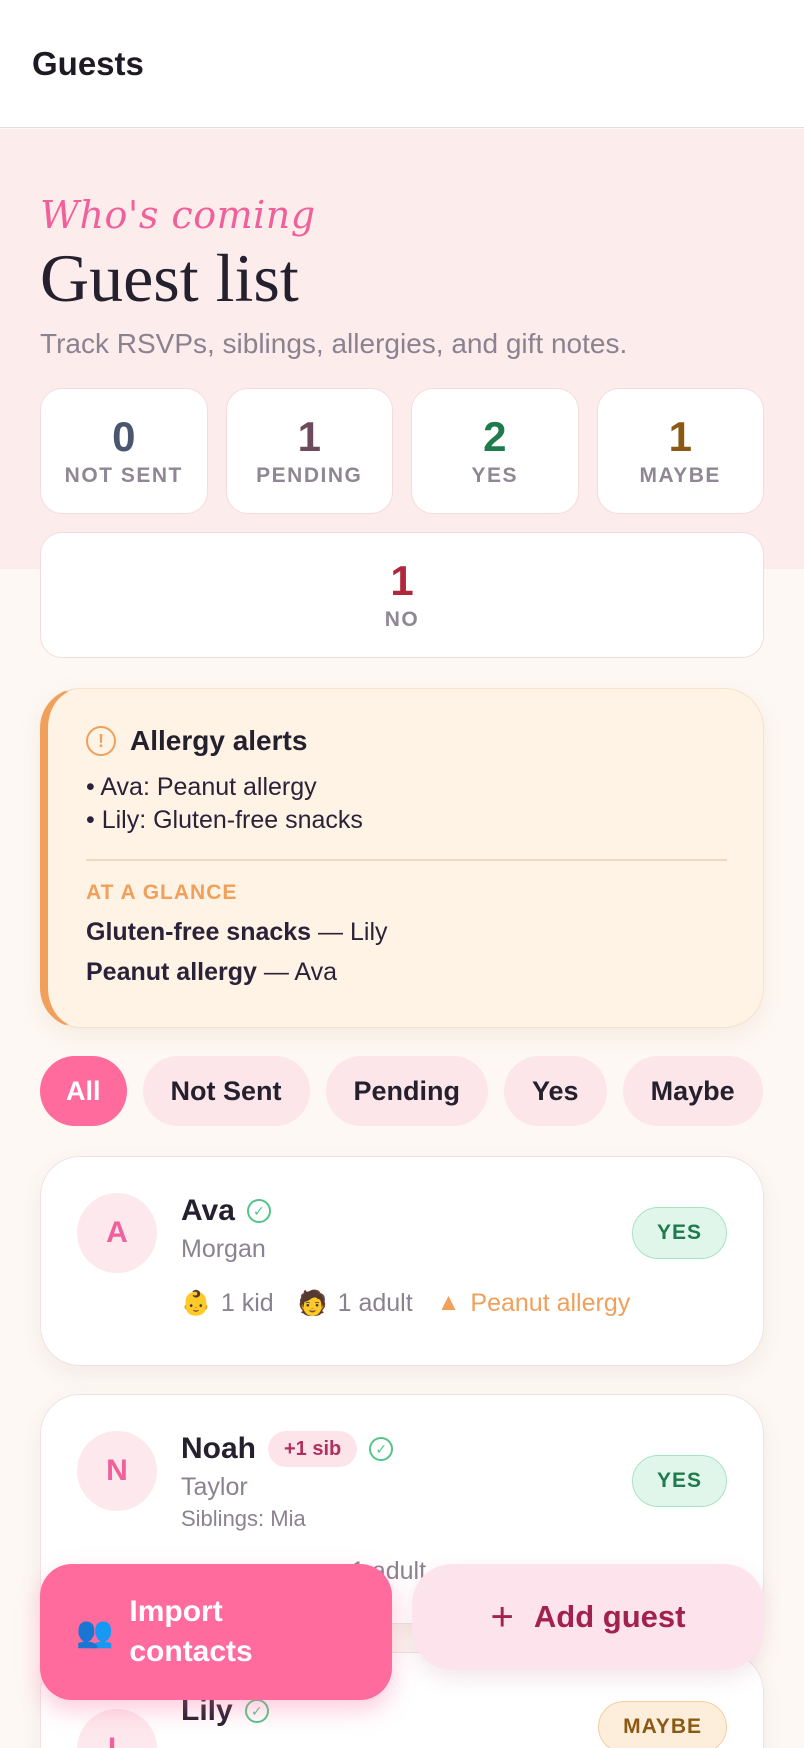 The width and height of the screenshot is (804, 1748). I want to click on alert-circle-icon: !, so click(101, 741).